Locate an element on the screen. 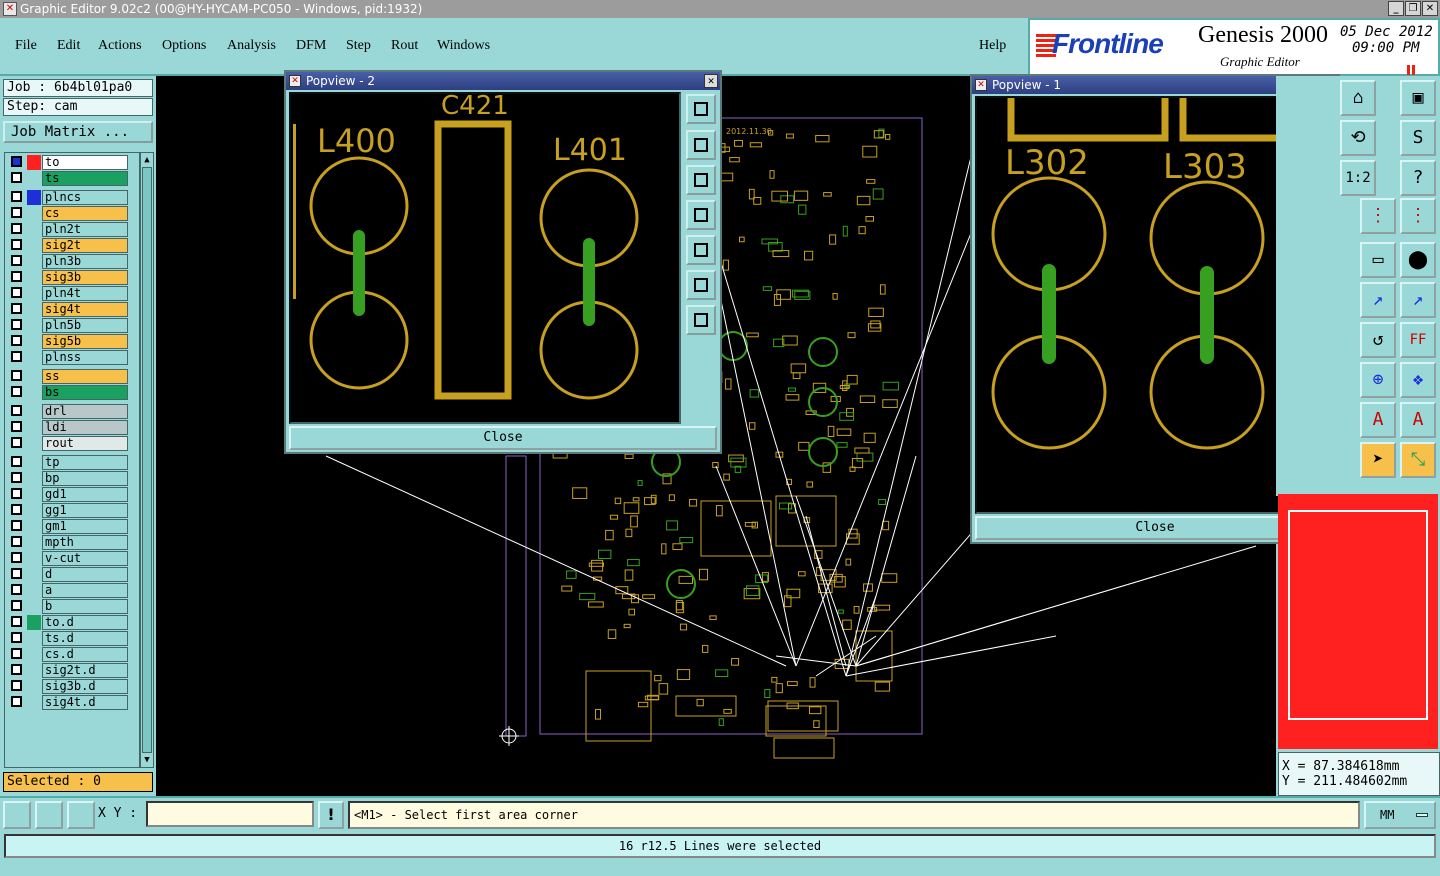 This screenshot has width=1440, height=876. layer-row-gd1: gd1 is located at coordinates (67, 494).